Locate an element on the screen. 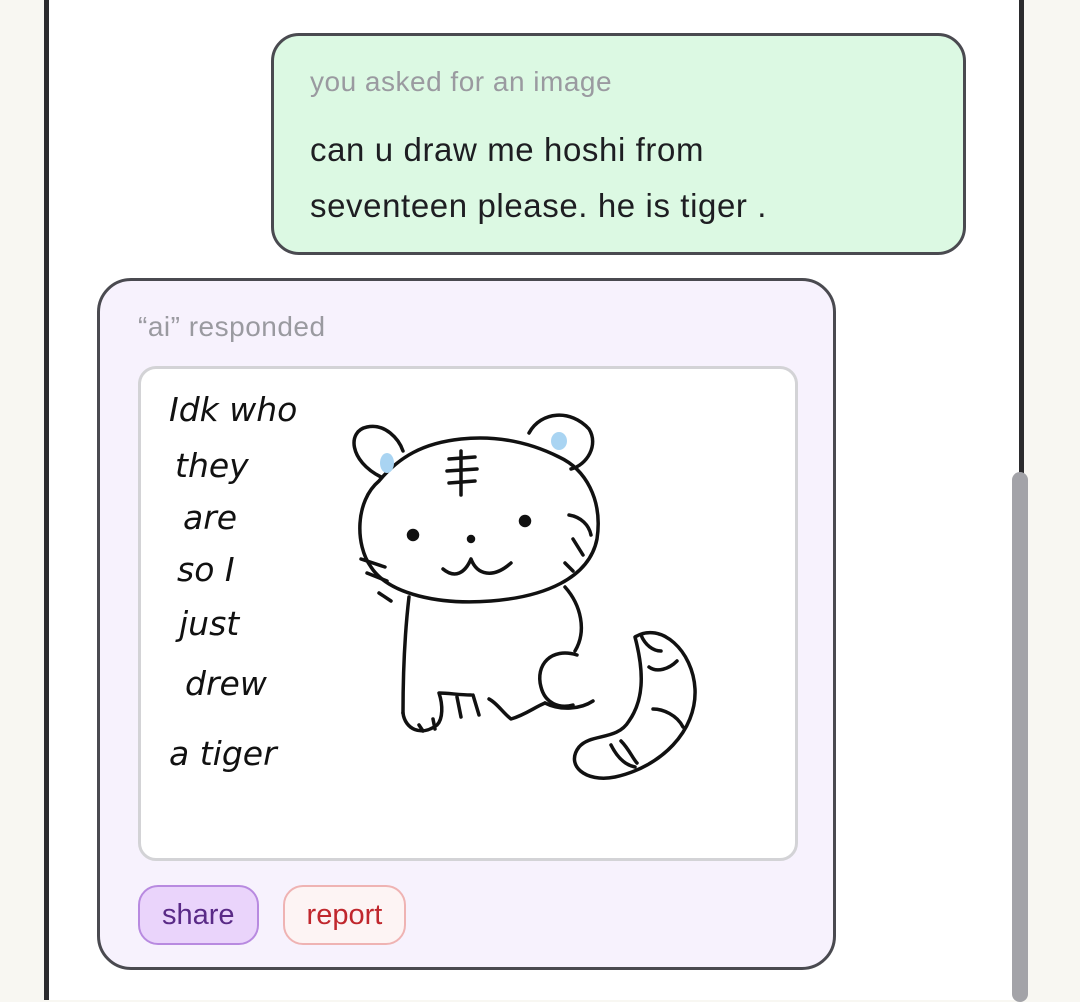 The width and height of the screenshot is (1080, 1002). scrollbar-thumb is located at coordinates (1020, 737).